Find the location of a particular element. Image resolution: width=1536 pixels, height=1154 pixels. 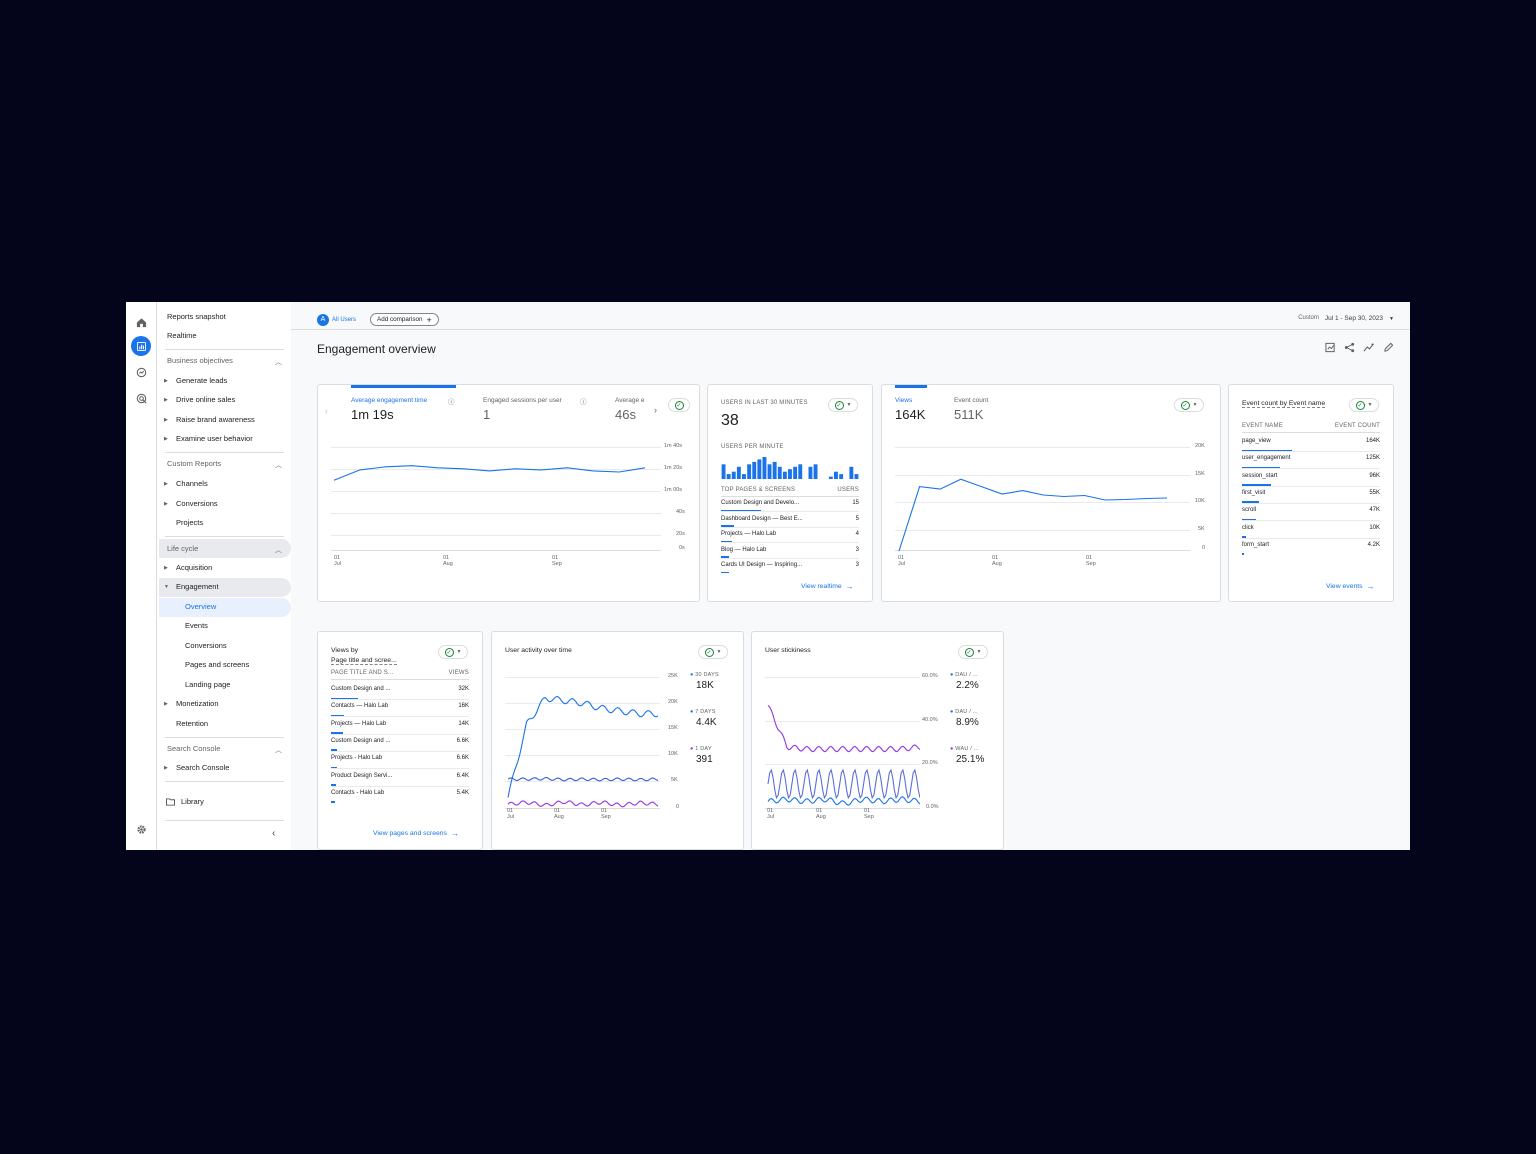

edit-icon is located at coordinates (1388, 349).